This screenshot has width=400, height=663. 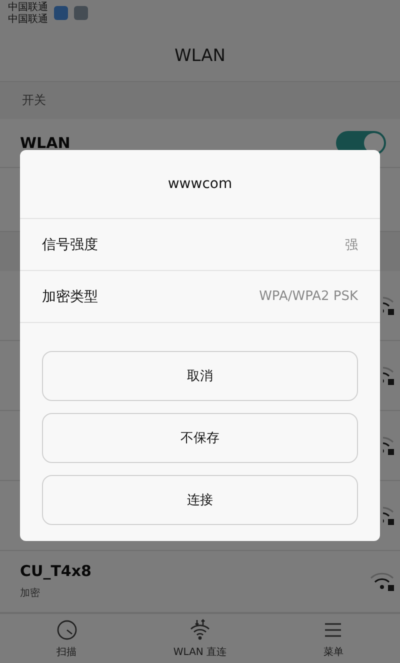 What do you see at coordinates (200, 184) in the screenshot?
I see `dialog-title: wwwcom` at bounding box center [200, 184].